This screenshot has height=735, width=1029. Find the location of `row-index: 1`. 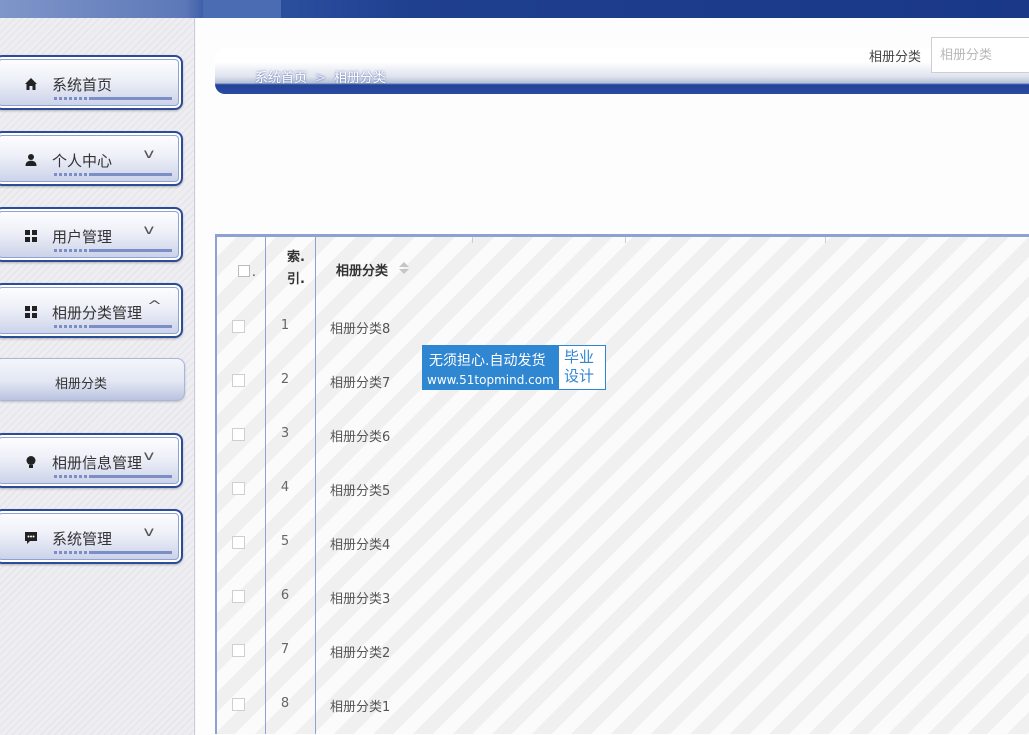

row-index: 1 is located at coordinates (285, 325).